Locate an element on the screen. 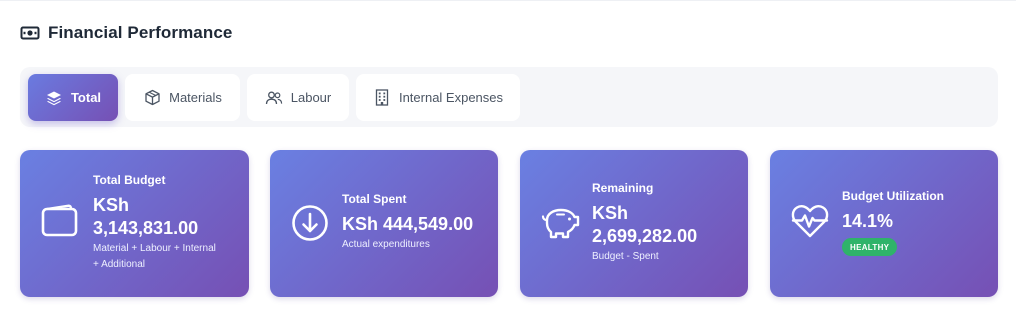  card-label: Remaining is located at coordinates (623, 188).